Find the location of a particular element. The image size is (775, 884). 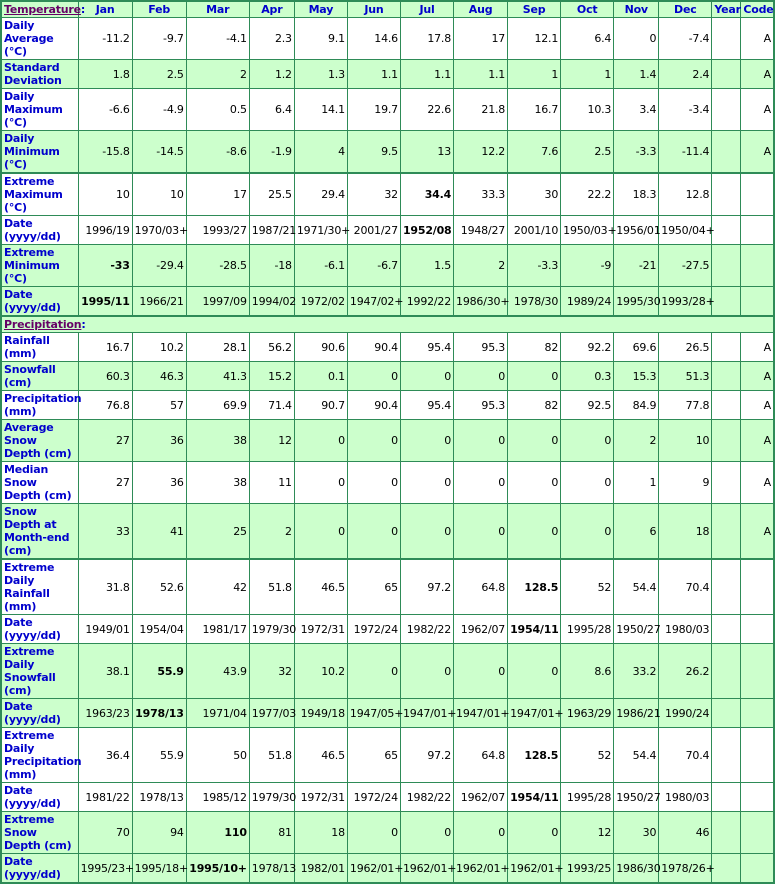

col-header-year: Year is located at coordinates (726, 9).